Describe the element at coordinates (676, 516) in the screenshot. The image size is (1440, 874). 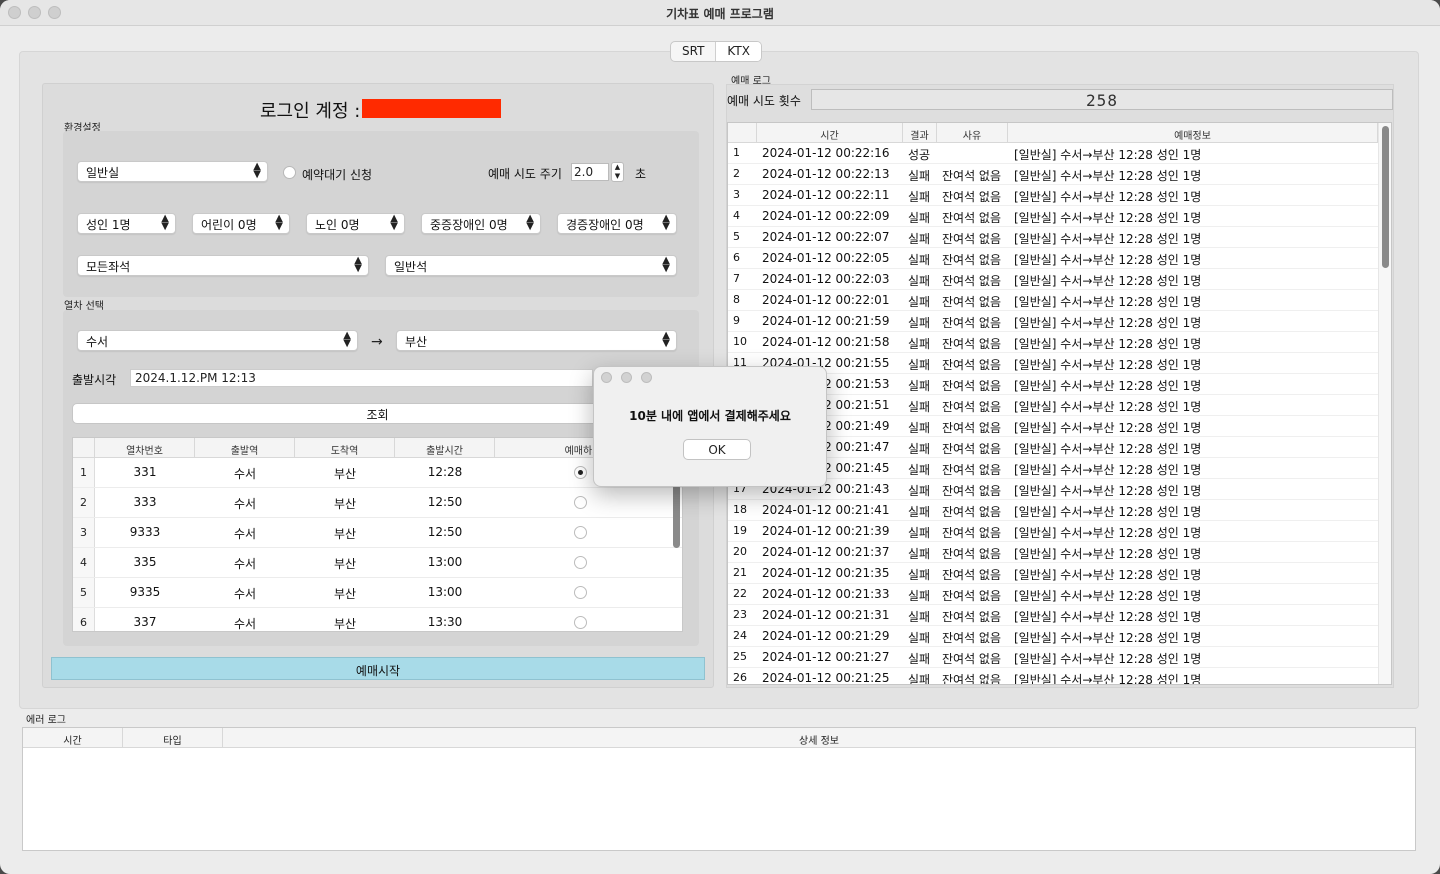
I see `train-table-scrollbar` at that location.